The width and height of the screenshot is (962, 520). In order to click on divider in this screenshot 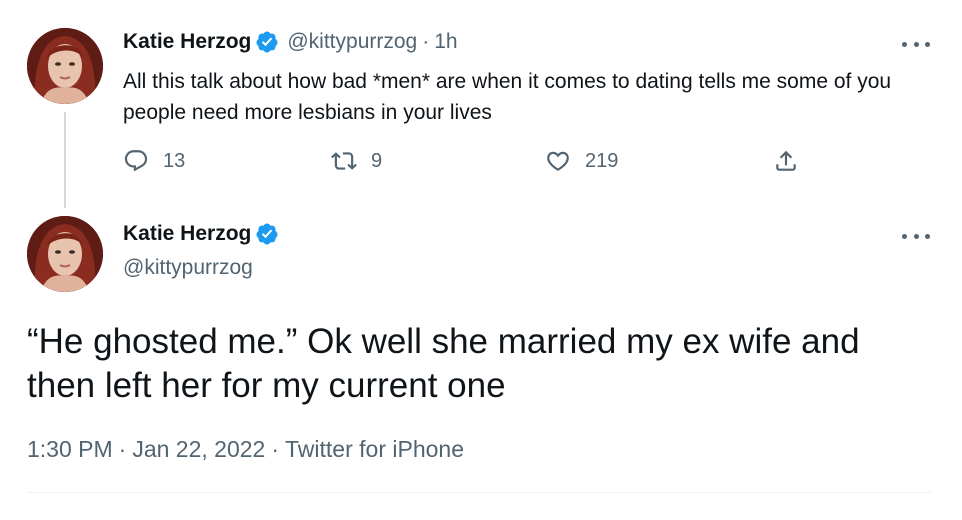, I will do `click(479, 492)`.